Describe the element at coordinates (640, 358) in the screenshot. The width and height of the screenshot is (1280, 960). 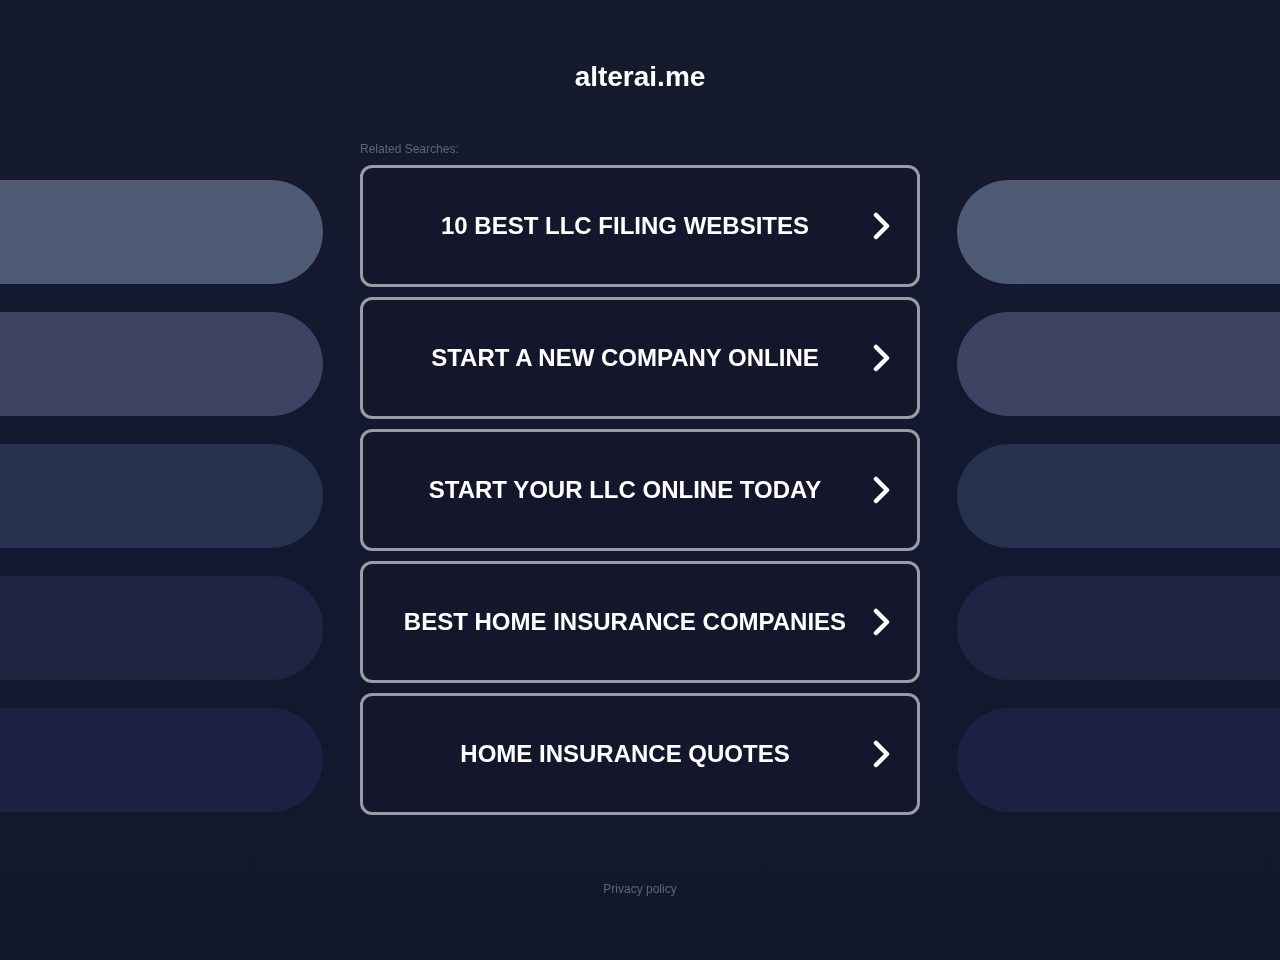
I see `related-search-link: START A NEW COMPANY ONLINE` at that location.